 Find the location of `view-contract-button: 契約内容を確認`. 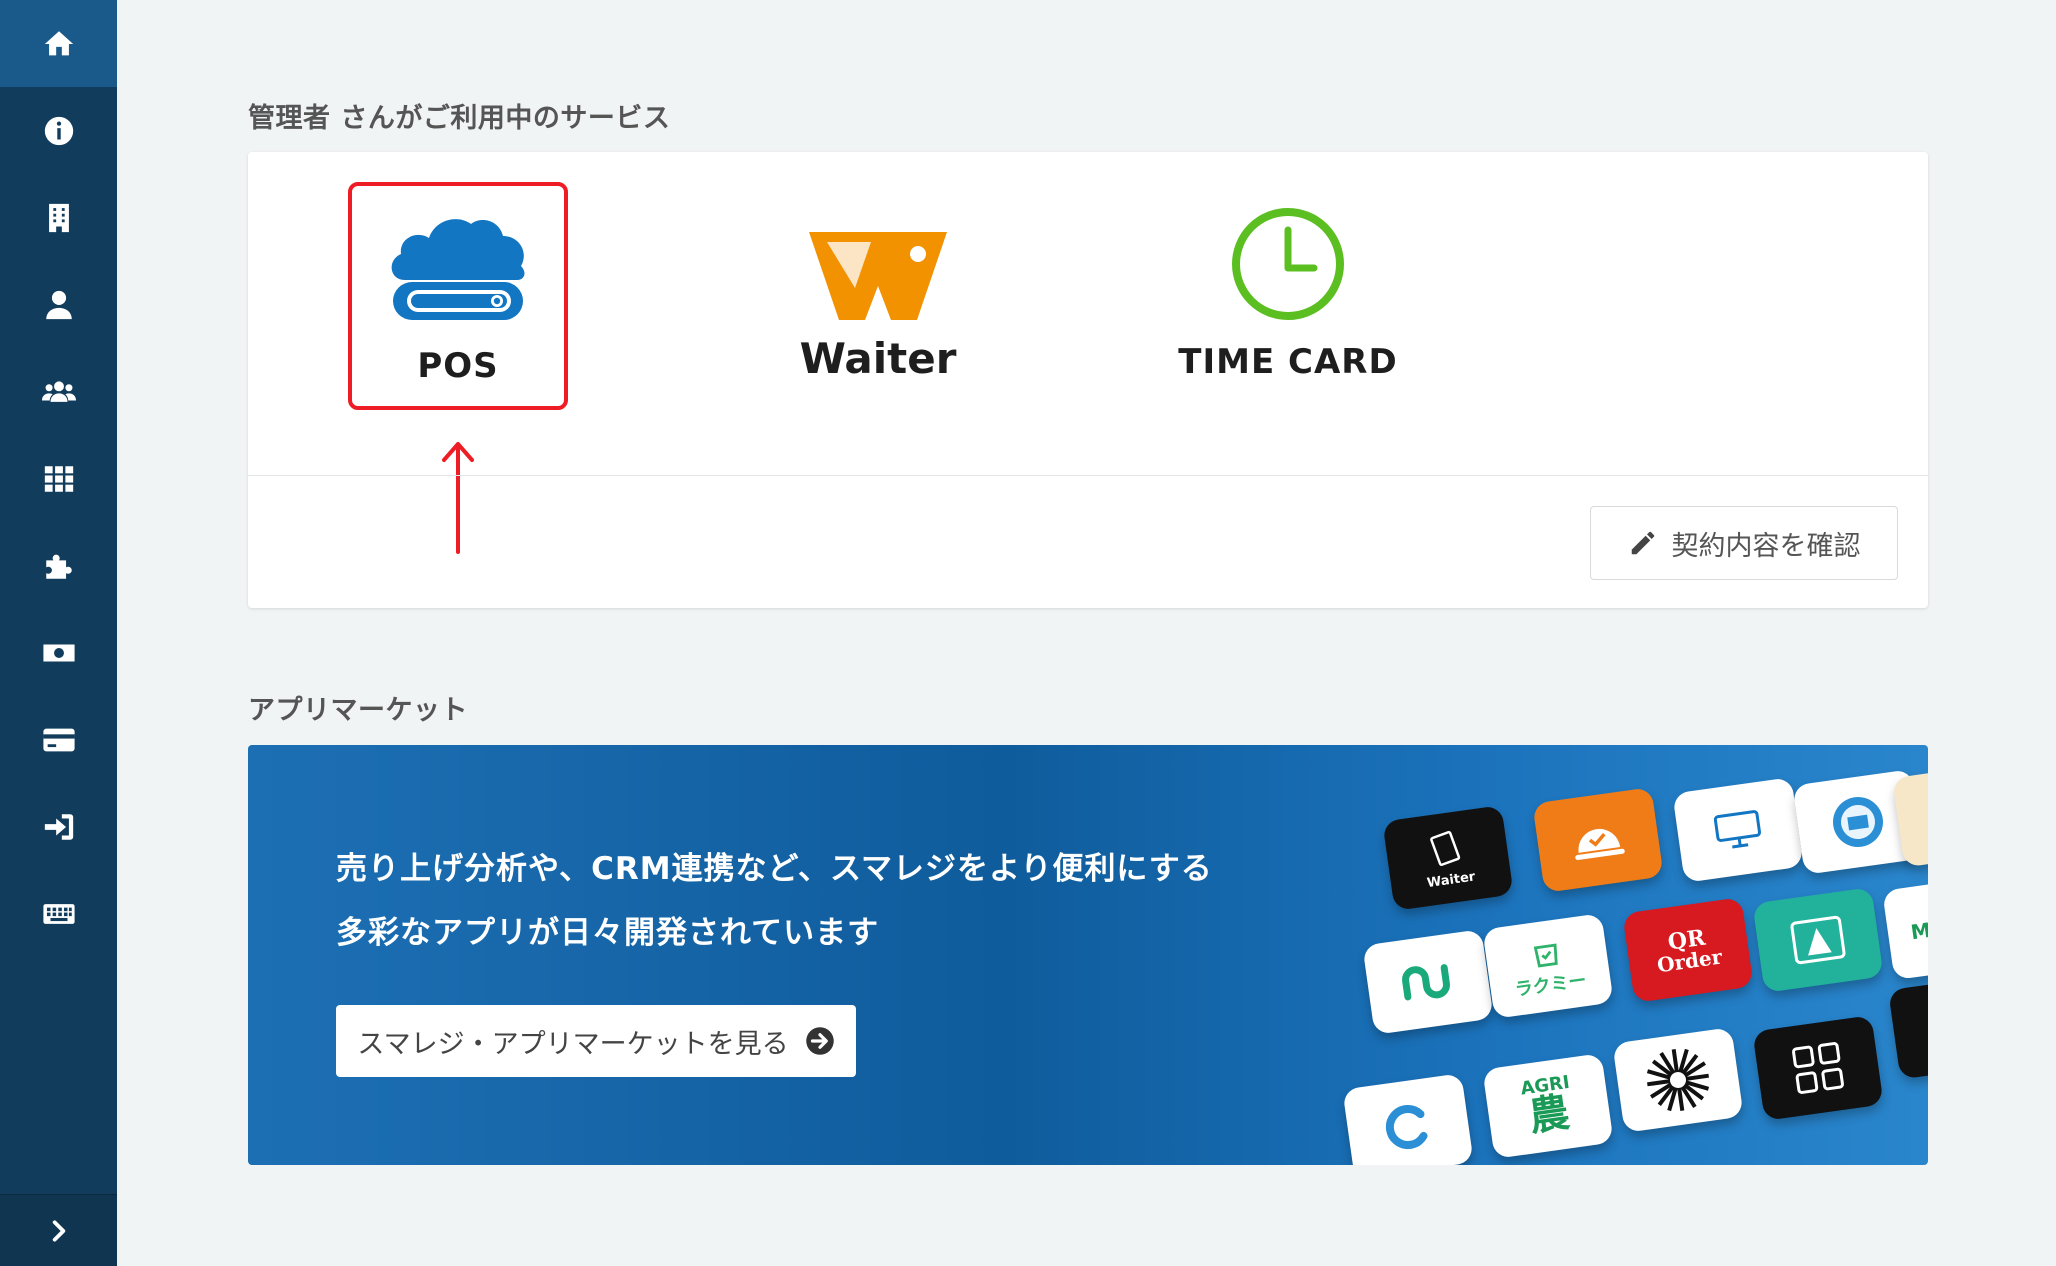

view-contract-button: 契約内容を確認 is located at coordinates (1744, 543).